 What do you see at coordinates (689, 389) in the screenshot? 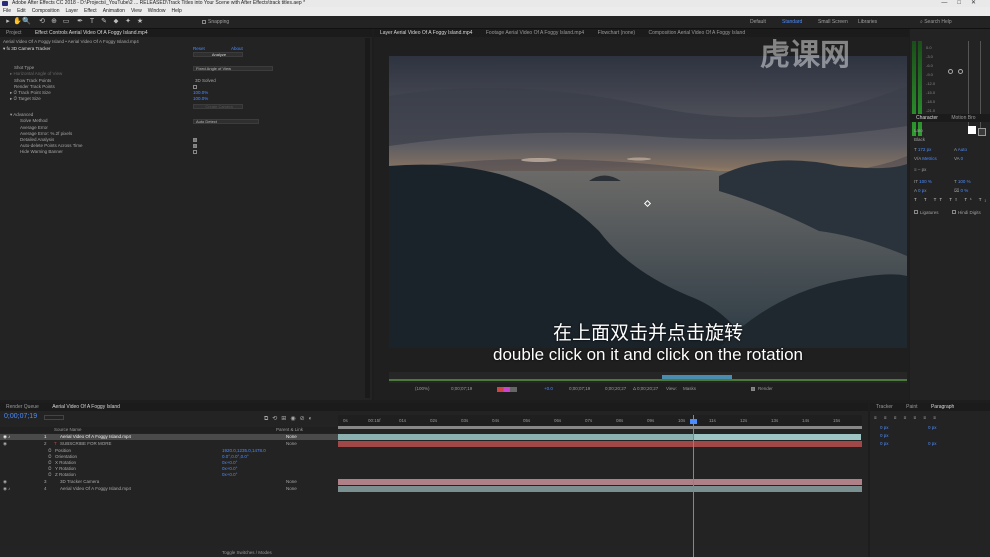
I see `view-dropdown: Masks` at bounding box center [689, 389].